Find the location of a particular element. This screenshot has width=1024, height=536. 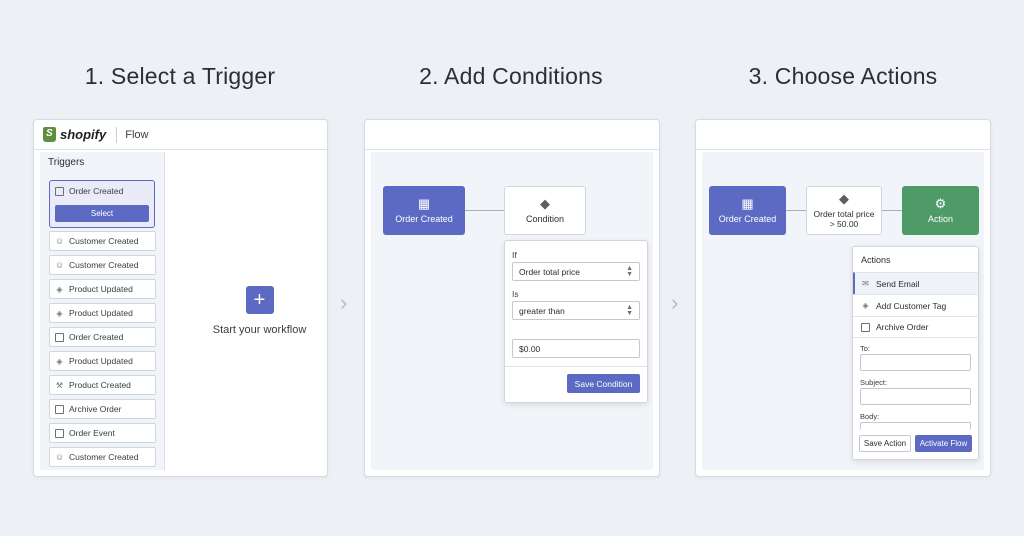

wrench-icon: ⚒ is located at coordinates (59, 385).